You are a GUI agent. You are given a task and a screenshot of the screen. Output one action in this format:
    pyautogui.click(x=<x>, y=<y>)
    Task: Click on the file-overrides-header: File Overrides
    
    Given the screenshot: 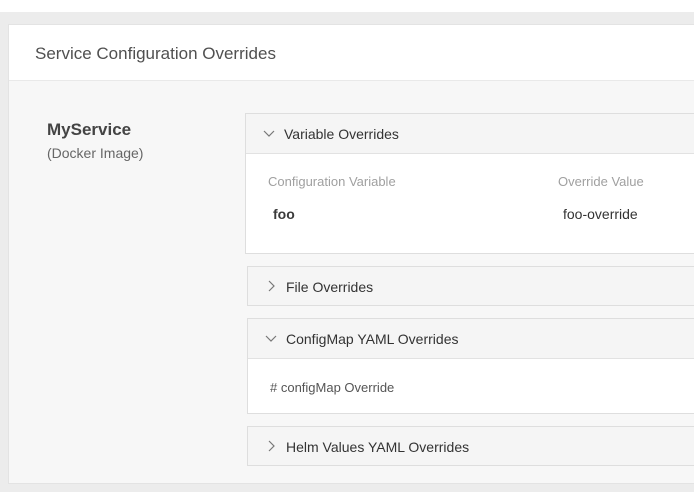 What is the action you would take?
    pyautogui.click(x=471, y=286)
    